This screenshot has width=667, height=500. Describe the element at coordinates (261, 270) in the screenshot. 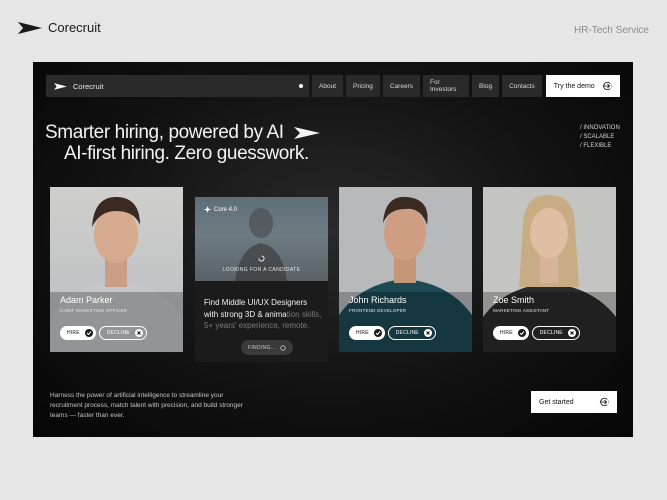

I see `search-status: LOOKING FOR A CANDIDATE` at that location.